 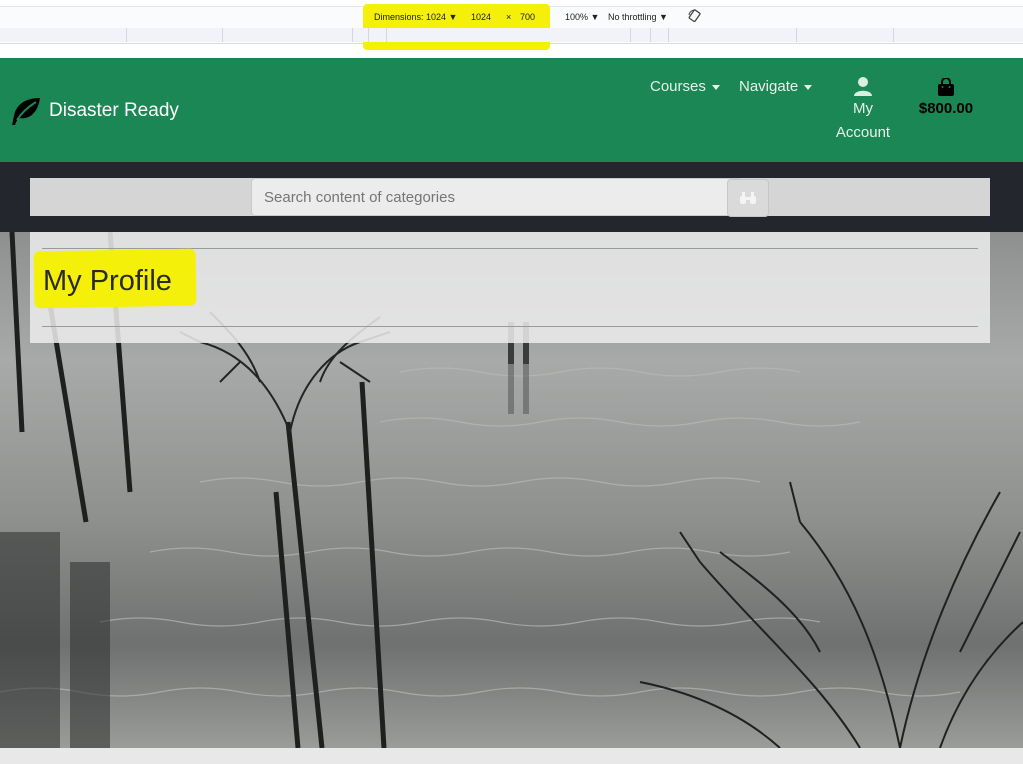 What do you see at coordinates (582, 17) in the screenshot?
I see `zoom-dropdown: 100% ▼` at bounding box center [582, 17].